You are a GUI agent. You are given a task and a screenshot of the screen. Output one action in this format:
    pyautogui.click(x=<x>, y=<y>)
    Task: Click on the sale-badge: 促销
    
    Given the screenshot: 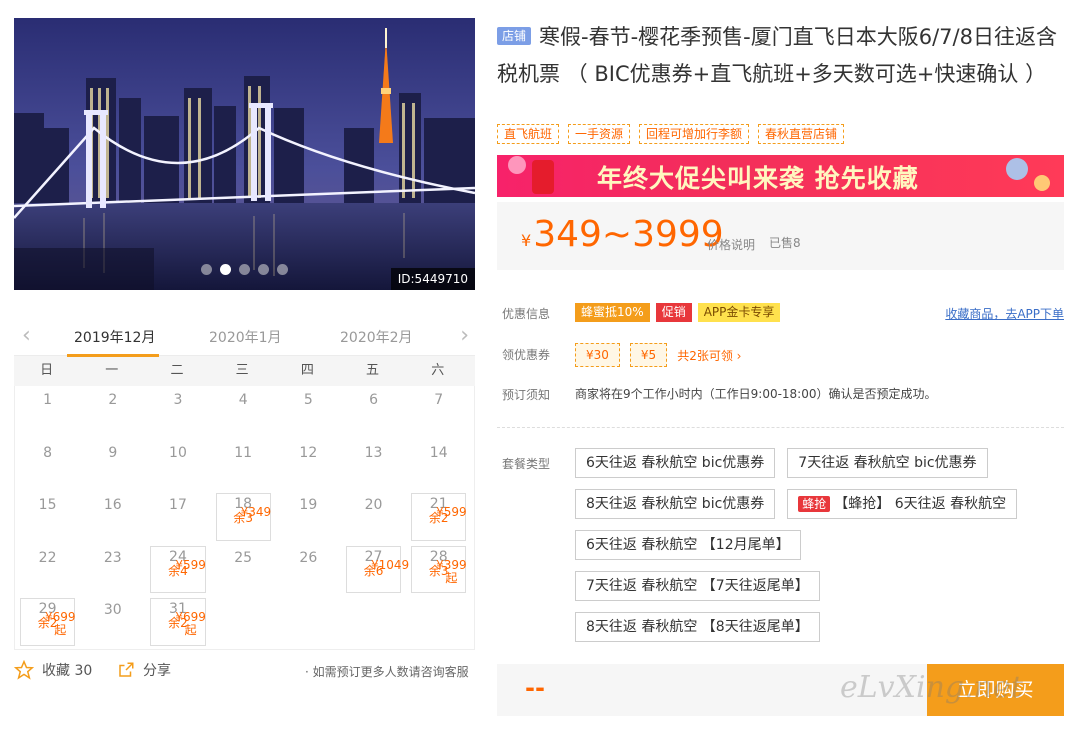 What is the action you would take?
    pyautogui.click(x=673, y=312)
    